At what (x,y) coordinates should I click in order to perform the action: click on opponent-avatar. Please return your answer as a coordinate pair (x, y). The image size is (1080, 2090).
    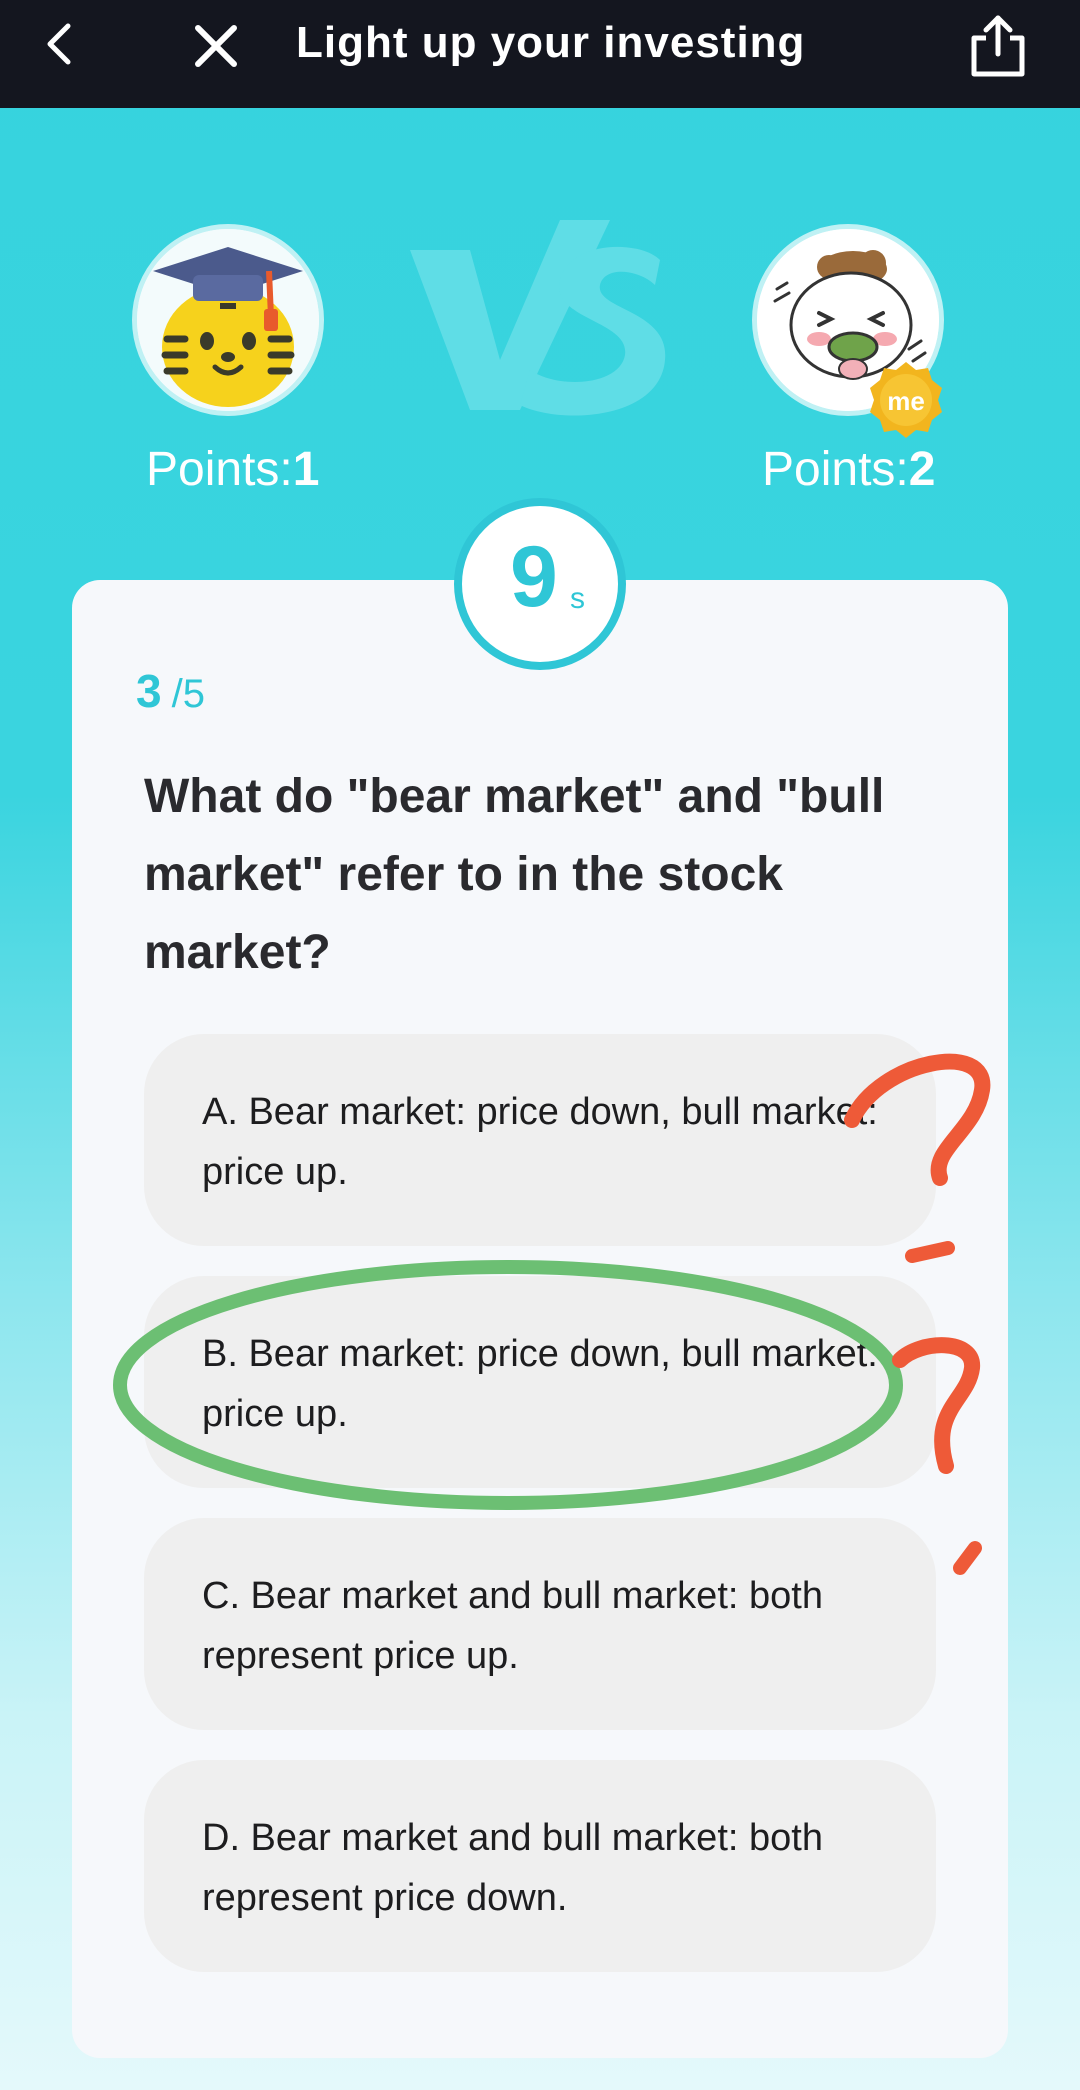
    Looking at the image, I should click on (228, 320).